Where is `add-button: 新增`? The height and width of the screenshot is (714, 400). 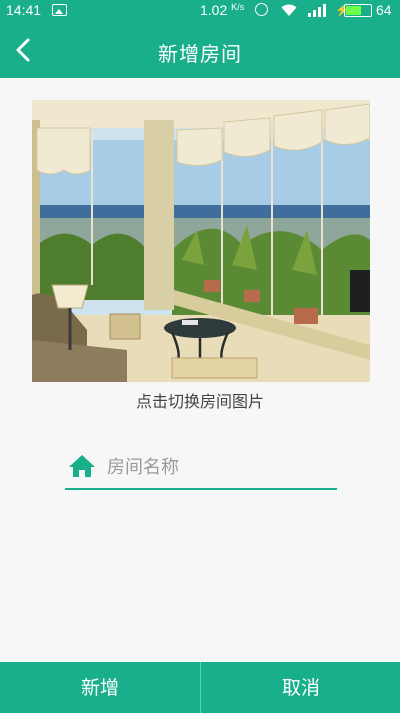
add-button: 新增 is located at coordinates (100, 687).